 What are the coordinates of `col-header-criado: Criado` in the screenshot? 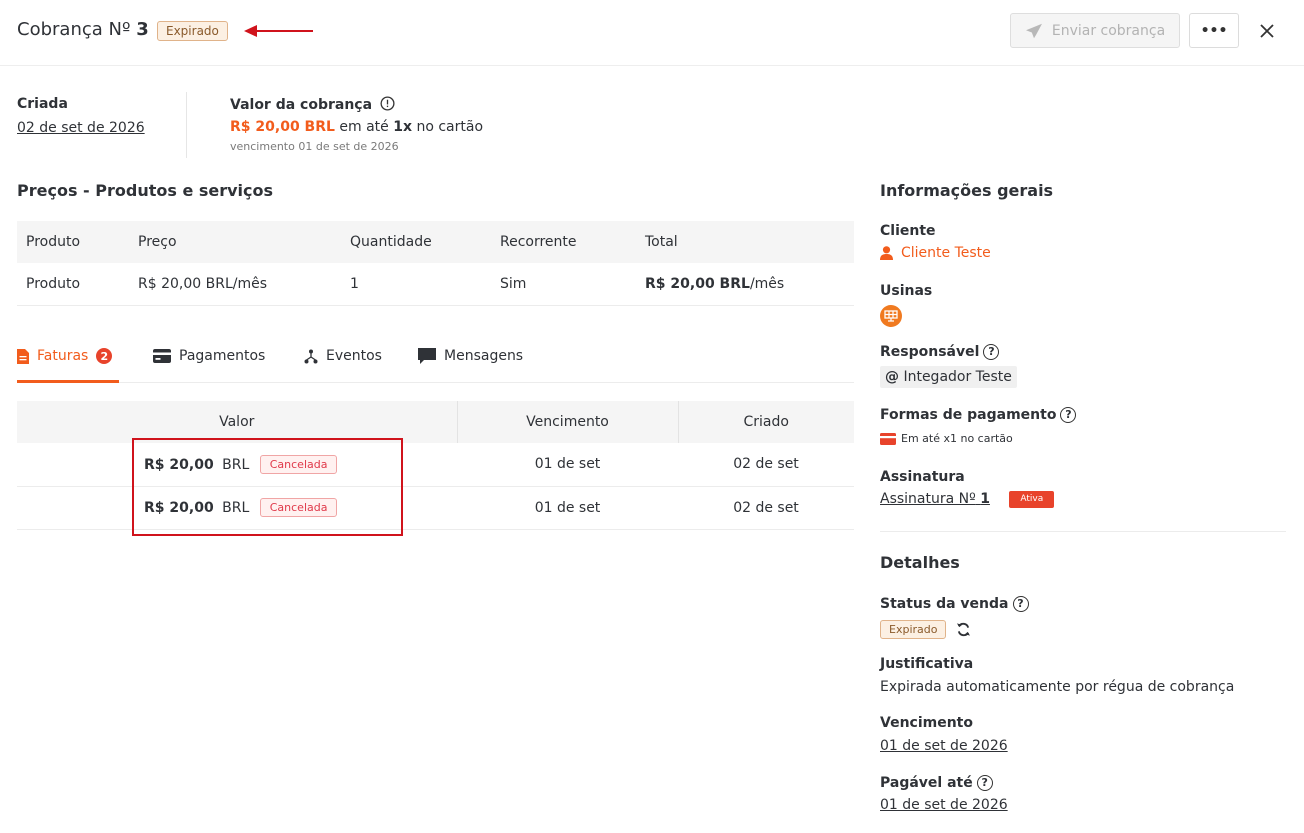 It's located at (766, 422).